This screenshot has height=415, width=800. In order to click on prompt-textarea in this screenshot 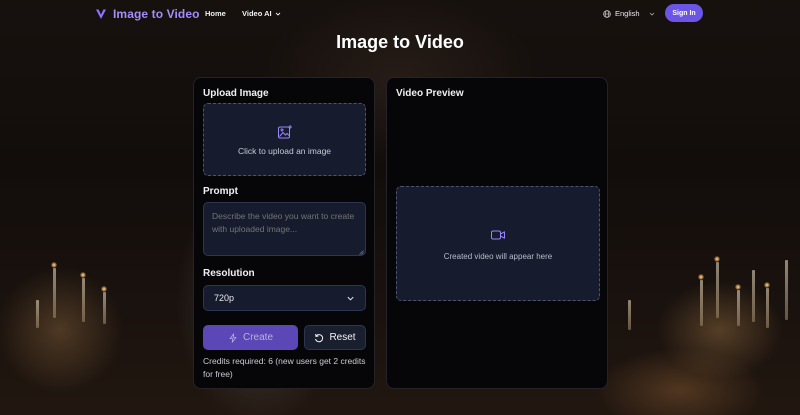, I will do `click(284, 229)`.